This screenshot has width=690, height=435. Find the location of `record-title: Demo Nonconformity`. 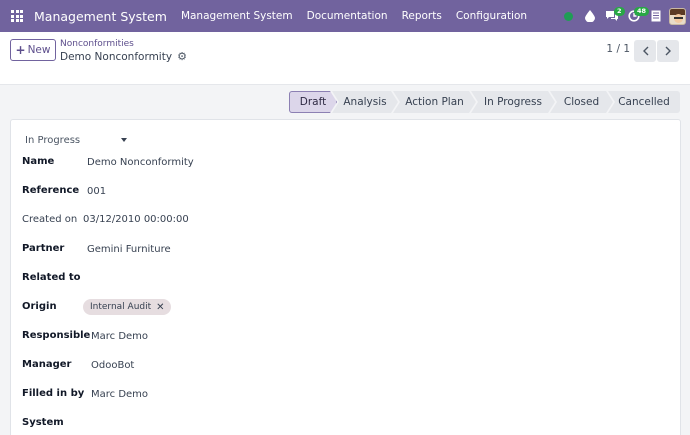

record-title: Demo Nonconformity is located at coordinates (116, 56).